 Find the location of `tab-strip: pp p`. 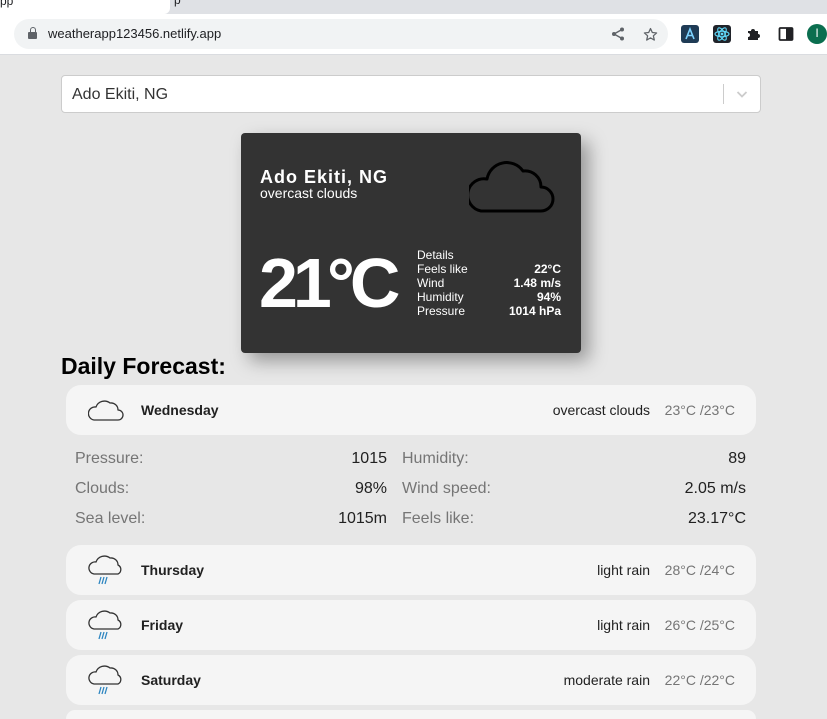

tab-strip: pp p is located at coordinates (413, 7).